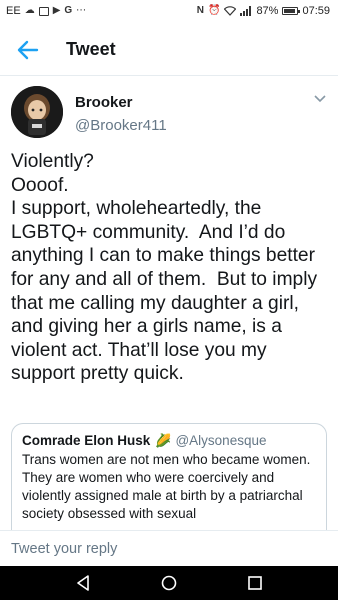 This screenshot has height=600, width=338. I want to click on reply-input, so click(161, 548).